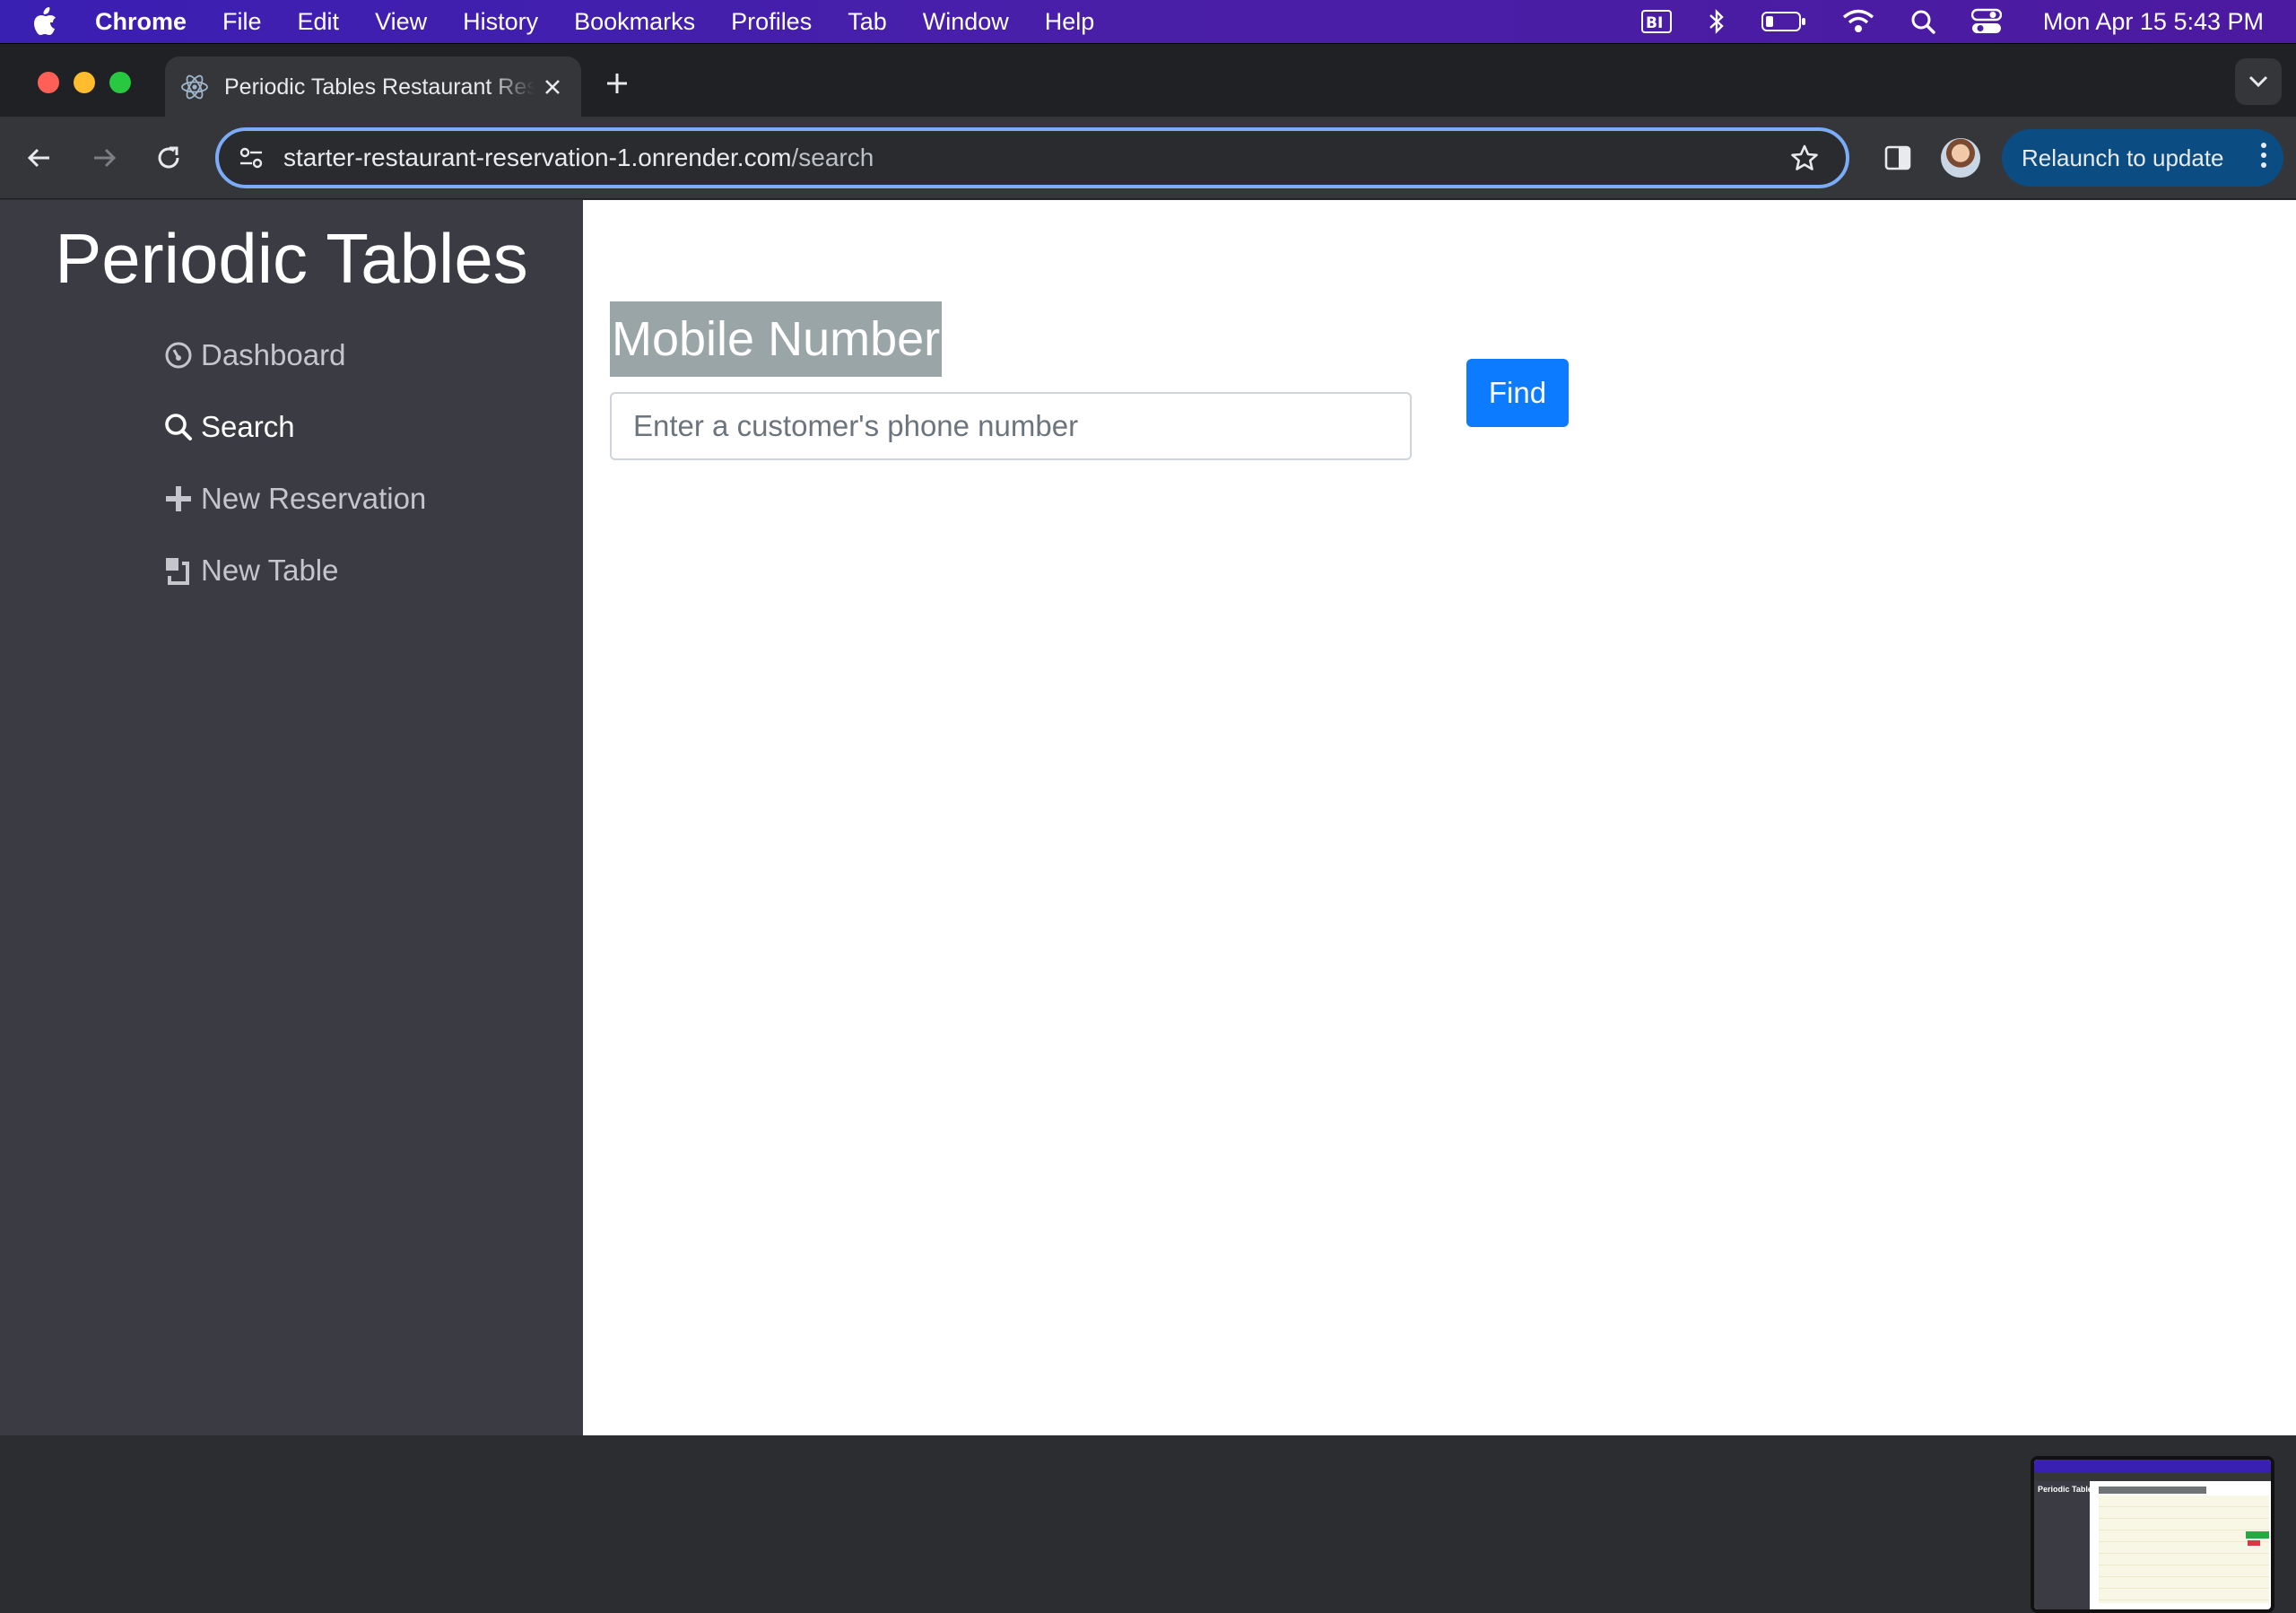  I want to click on thumbnail-heading, so click(2152, 1490).